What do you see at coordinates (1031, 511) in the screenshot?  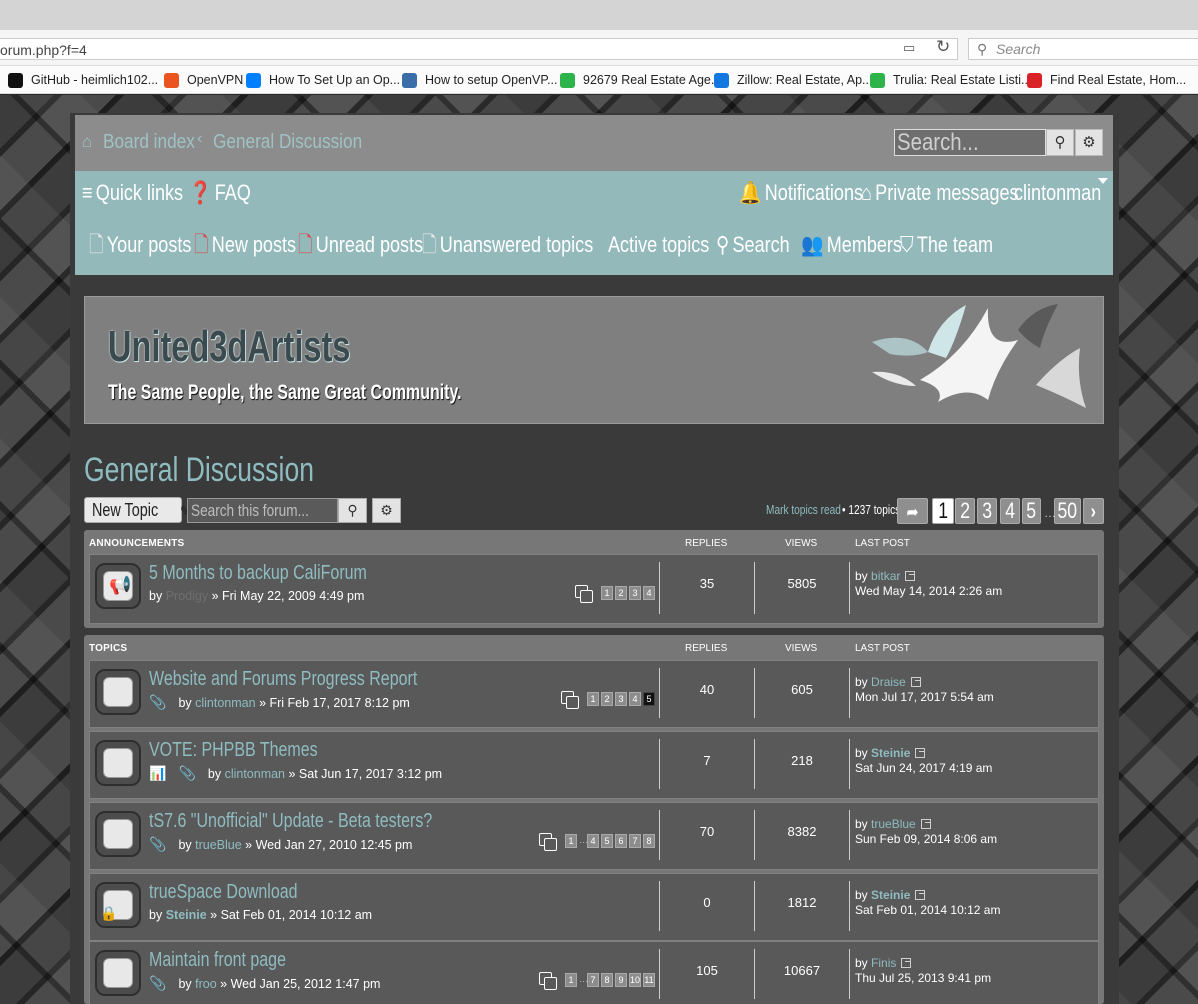 I see `page-button: 5` at bounding box center [1031, 511].